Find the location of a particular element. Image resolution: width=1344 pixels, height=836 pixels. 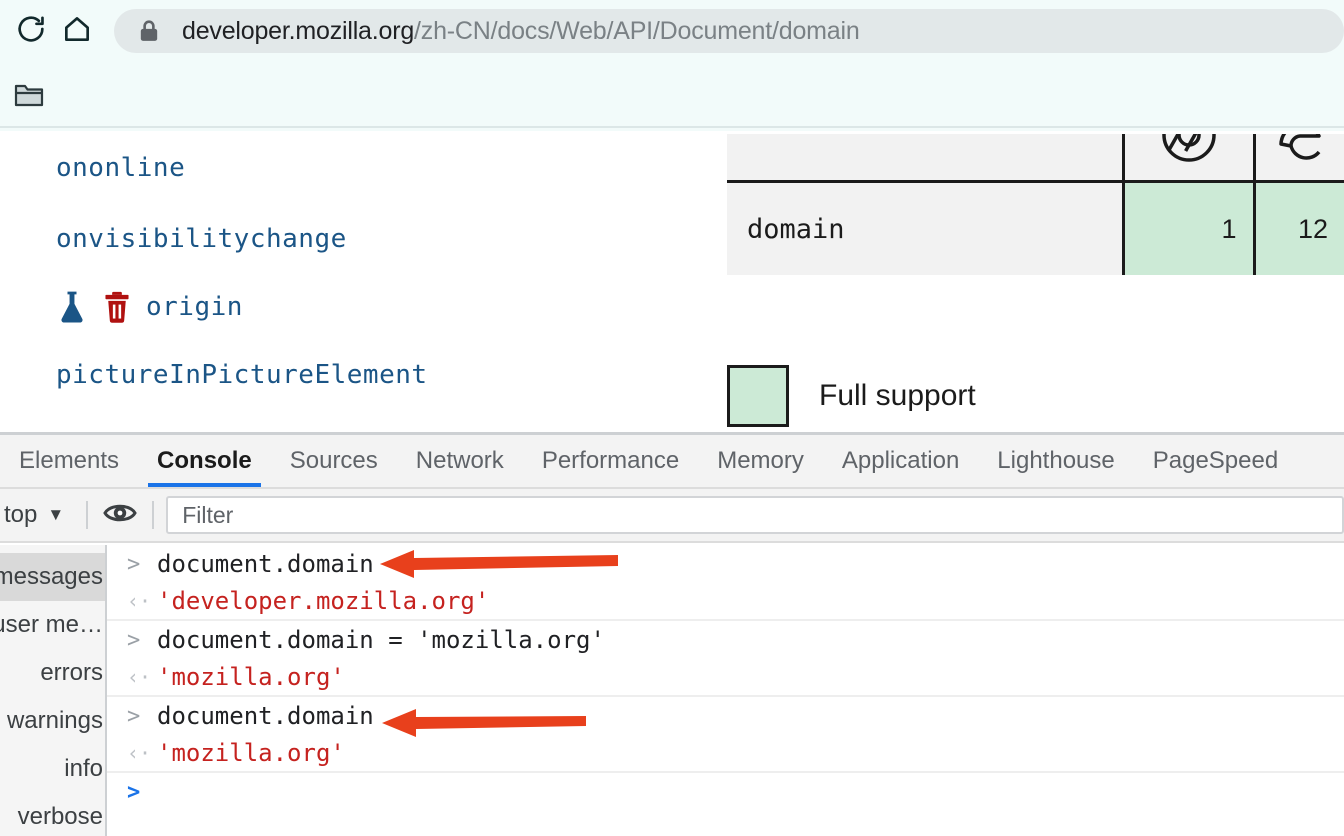

support-cell-edge: 12 is located at coordinates (1298, 228).